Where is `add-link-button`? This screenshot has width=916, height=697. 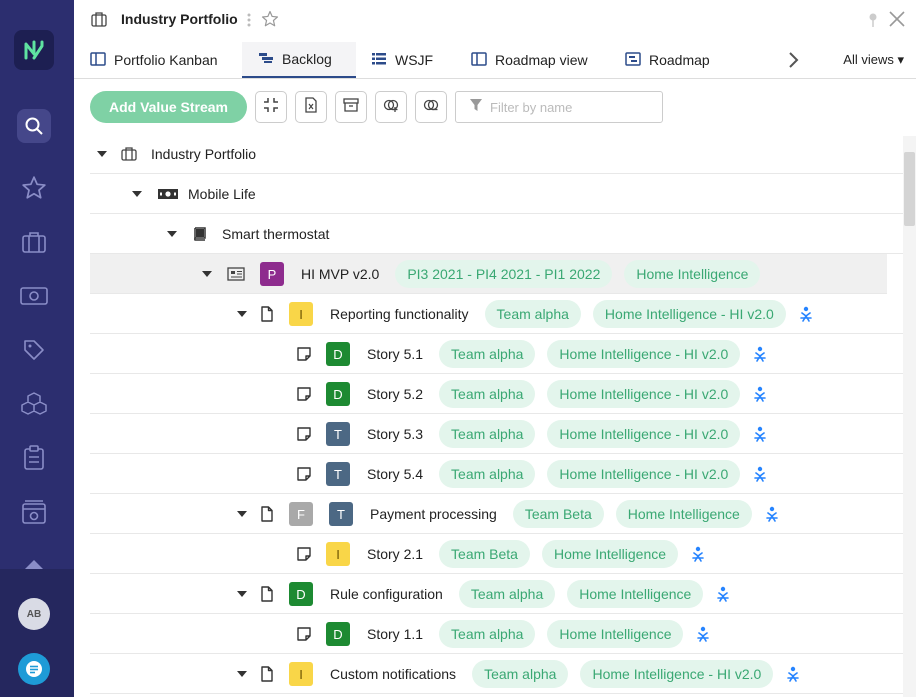
add-link-button is located at coordinates (391, 107).